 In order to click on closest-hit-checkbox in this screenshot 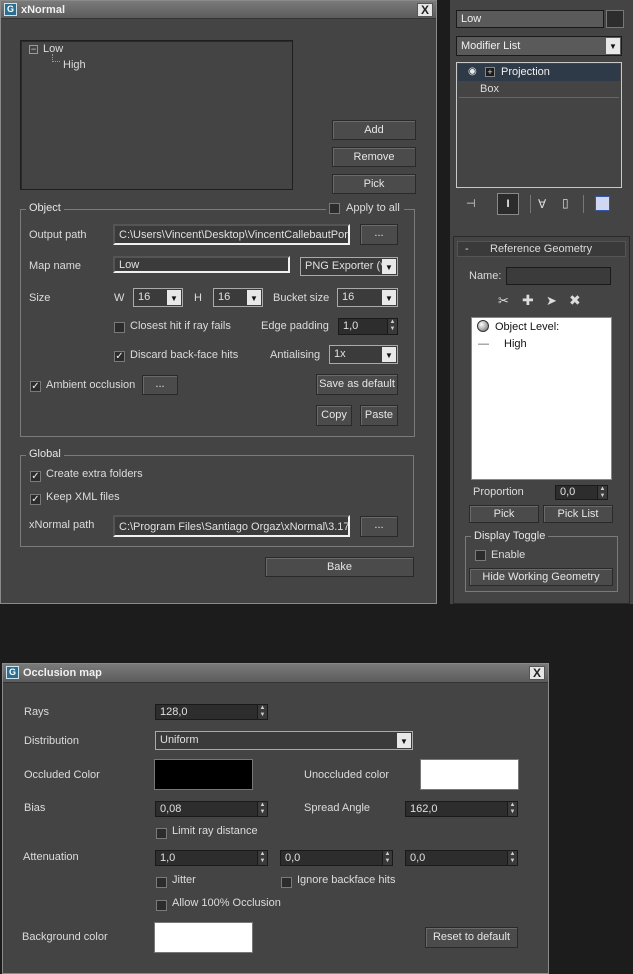, I will do `click(119, 327)`.